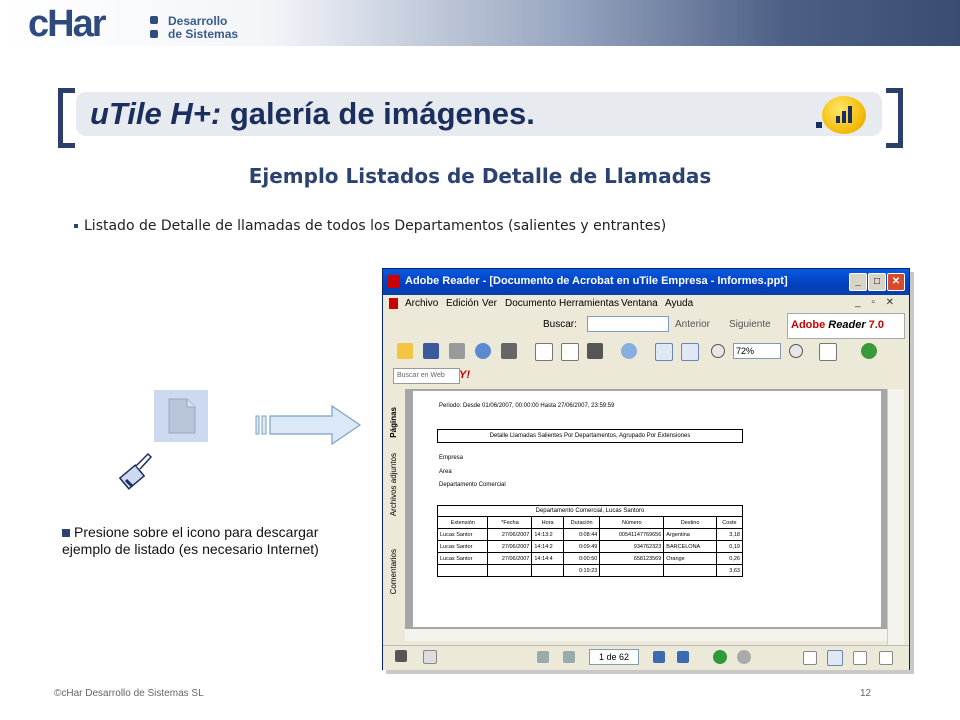  What do you see at coordinates (421, 303) in the screenshot?
I see `menu-archivo: Archivo` at bounding box center [421, 303].